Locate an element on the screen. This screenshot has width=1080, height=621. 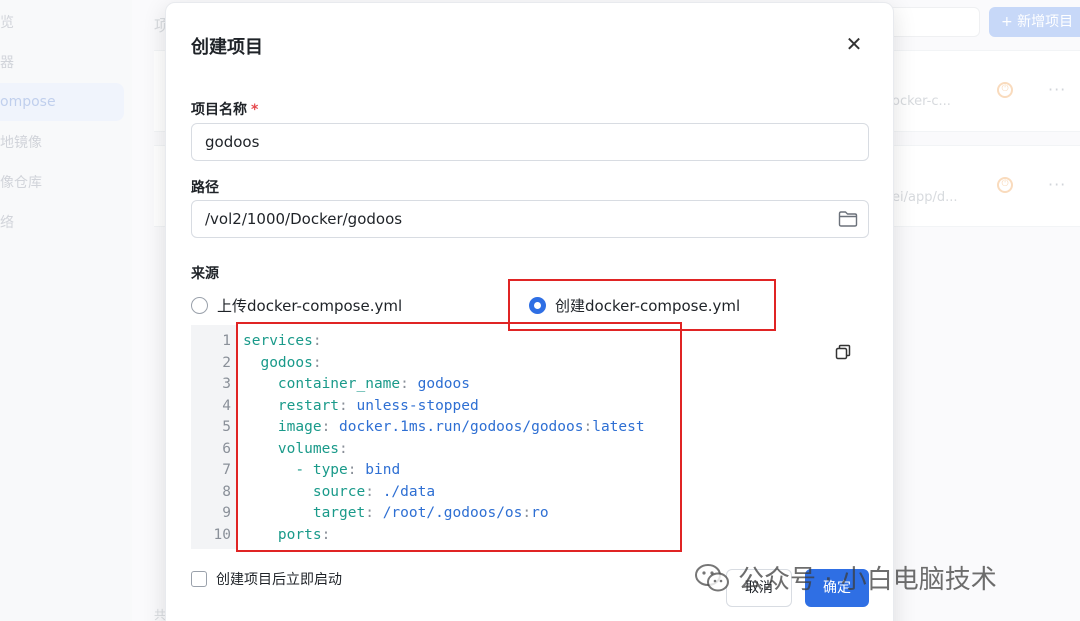
line-number: 3 is located at coordinates (226, 384).